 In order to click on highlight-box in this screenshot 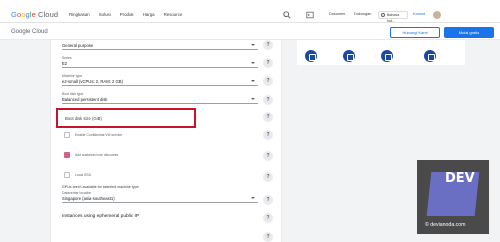, I will do `click(126, 118)`.